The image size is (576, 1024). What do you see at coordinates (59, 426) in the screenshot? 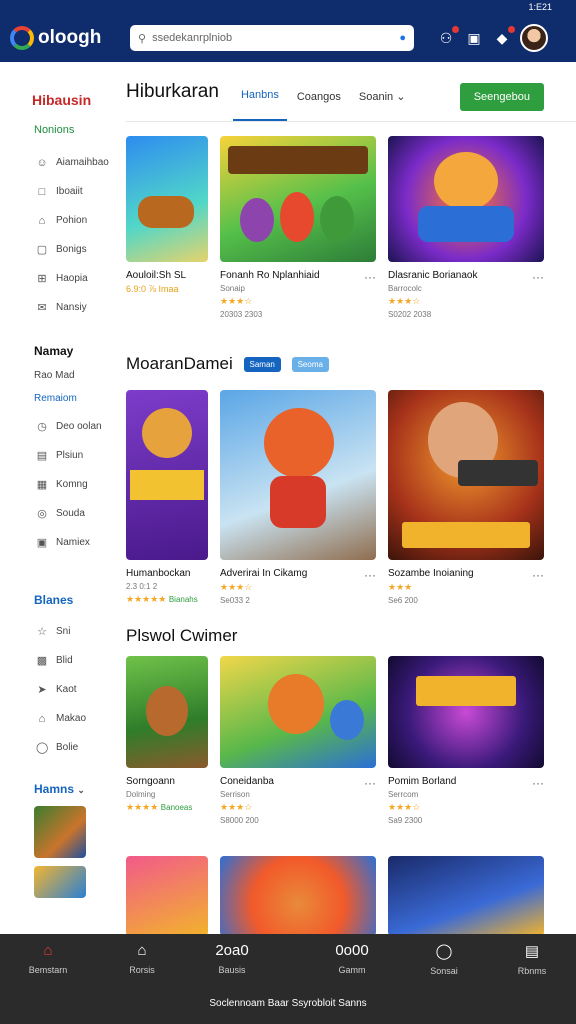
I see `sidebar-item: ◷ Deo oolan` at bounding box center [59, 426].